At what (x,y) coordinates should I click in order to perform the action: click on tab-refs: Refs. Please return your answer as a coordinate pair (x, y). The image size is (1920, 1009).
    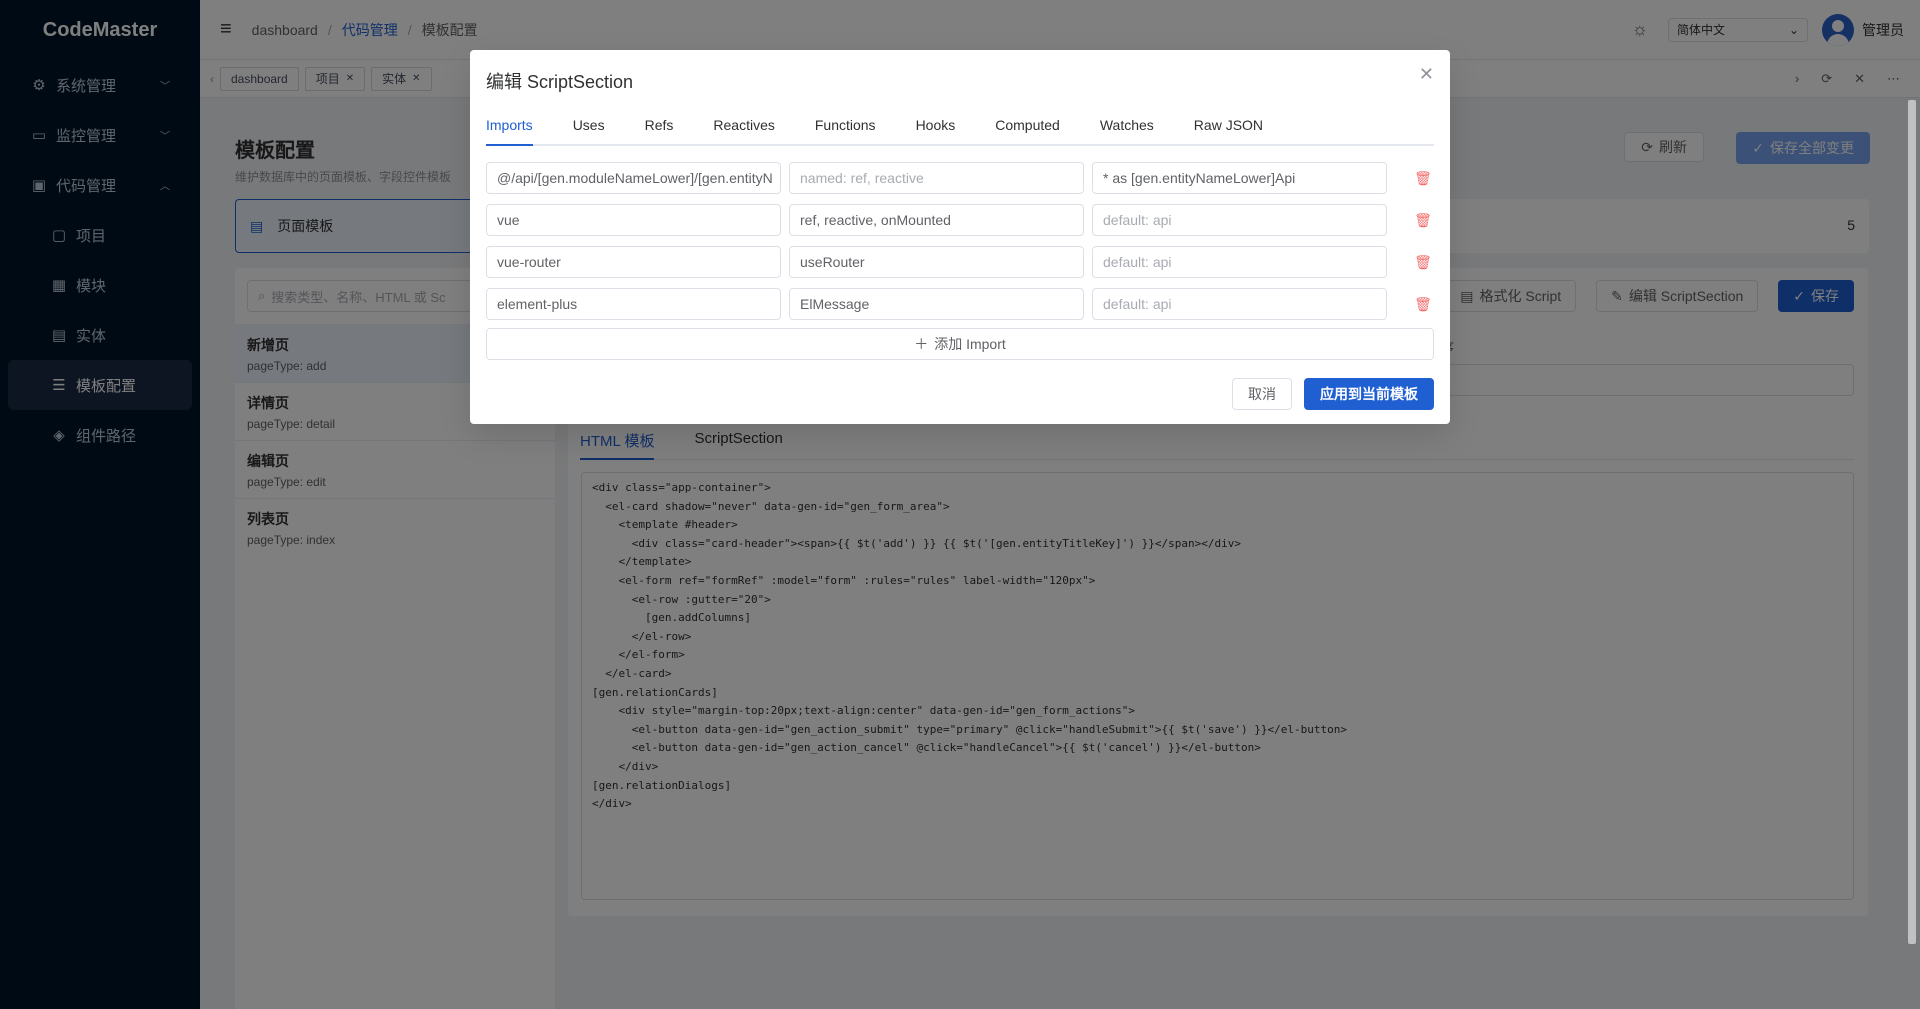
    Looking at the image, I should click on (659, 130).